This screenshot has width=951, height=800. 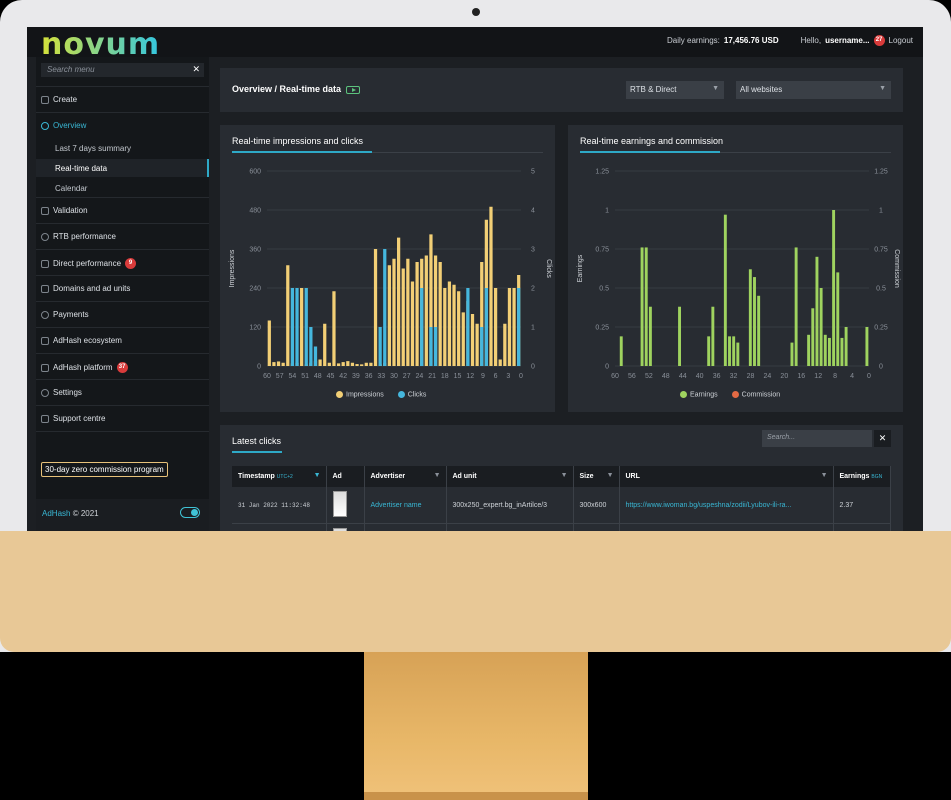 What do you see at coordinates (45, 392) in the screenshot?
I see `gear-icon` at bounding box center [45, 392].